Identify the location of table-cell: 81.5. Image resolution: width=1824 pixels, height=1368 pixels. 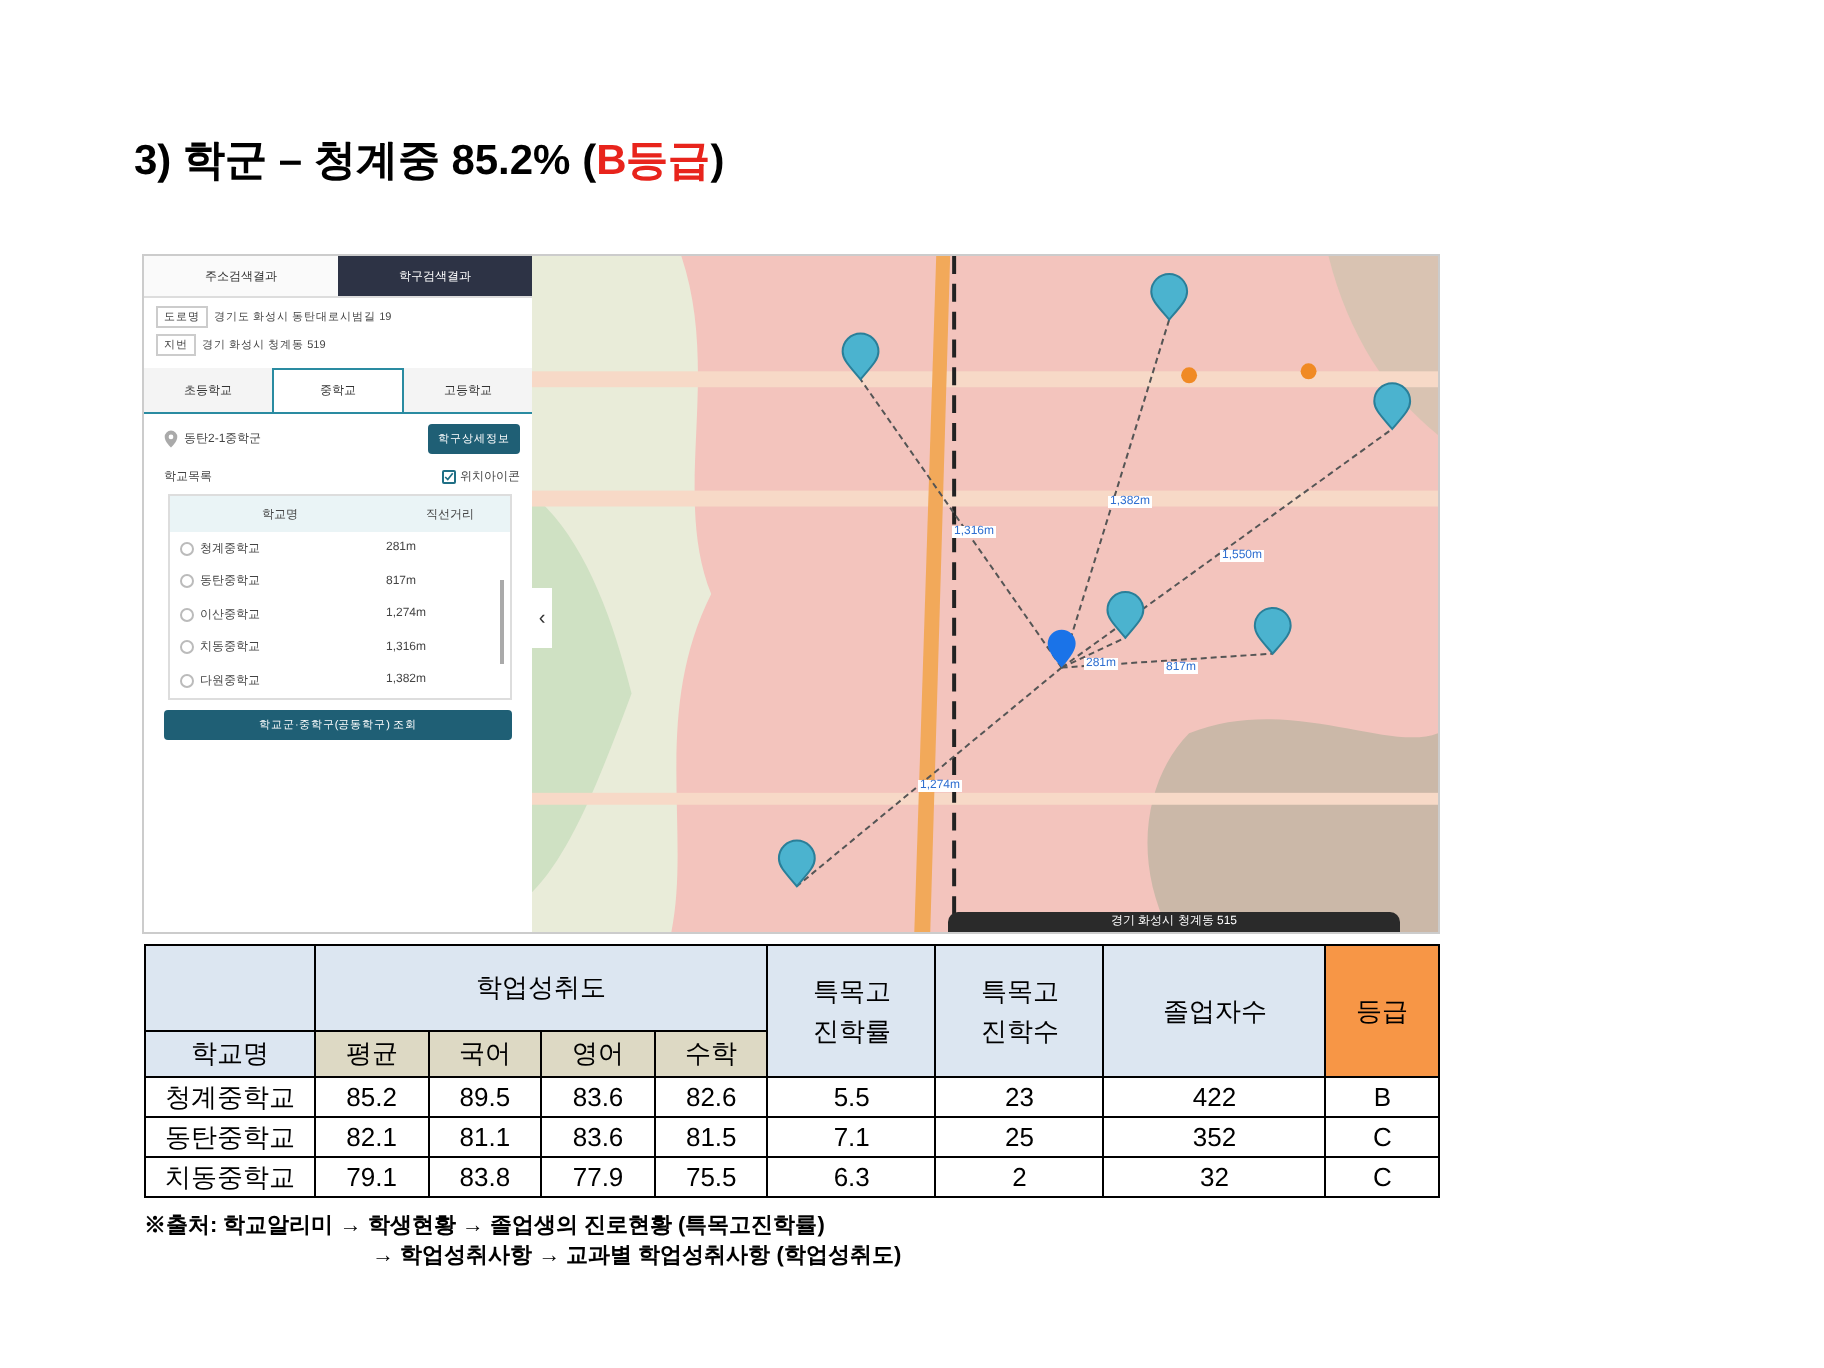
(711, 1137).